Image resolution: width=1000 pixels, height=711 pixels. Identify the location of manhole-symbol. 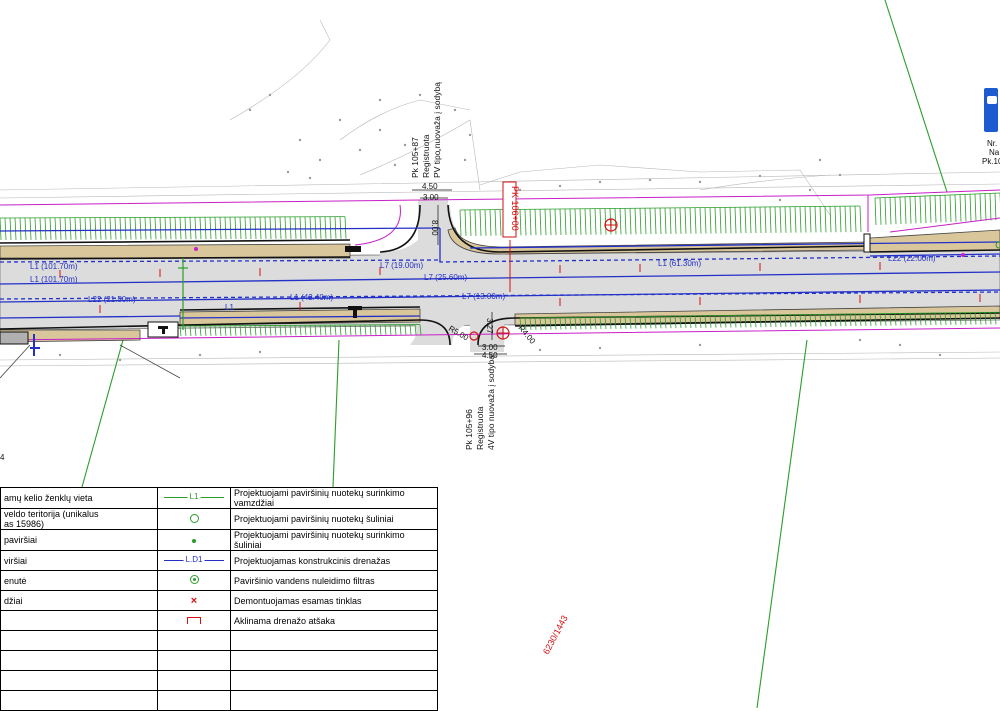
(194, 519).